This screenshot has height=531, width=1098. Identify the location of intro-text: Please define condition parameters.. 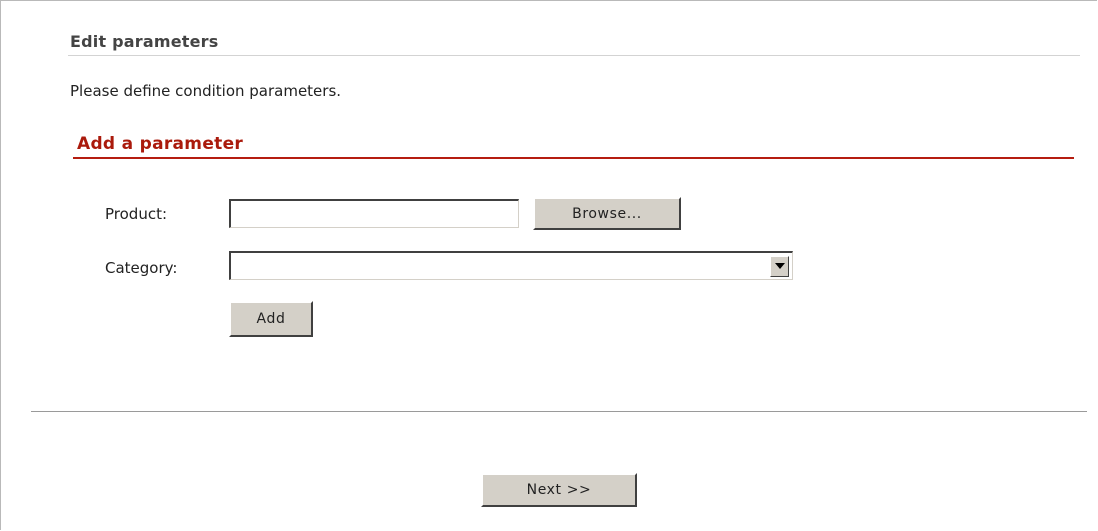
(206, 91).